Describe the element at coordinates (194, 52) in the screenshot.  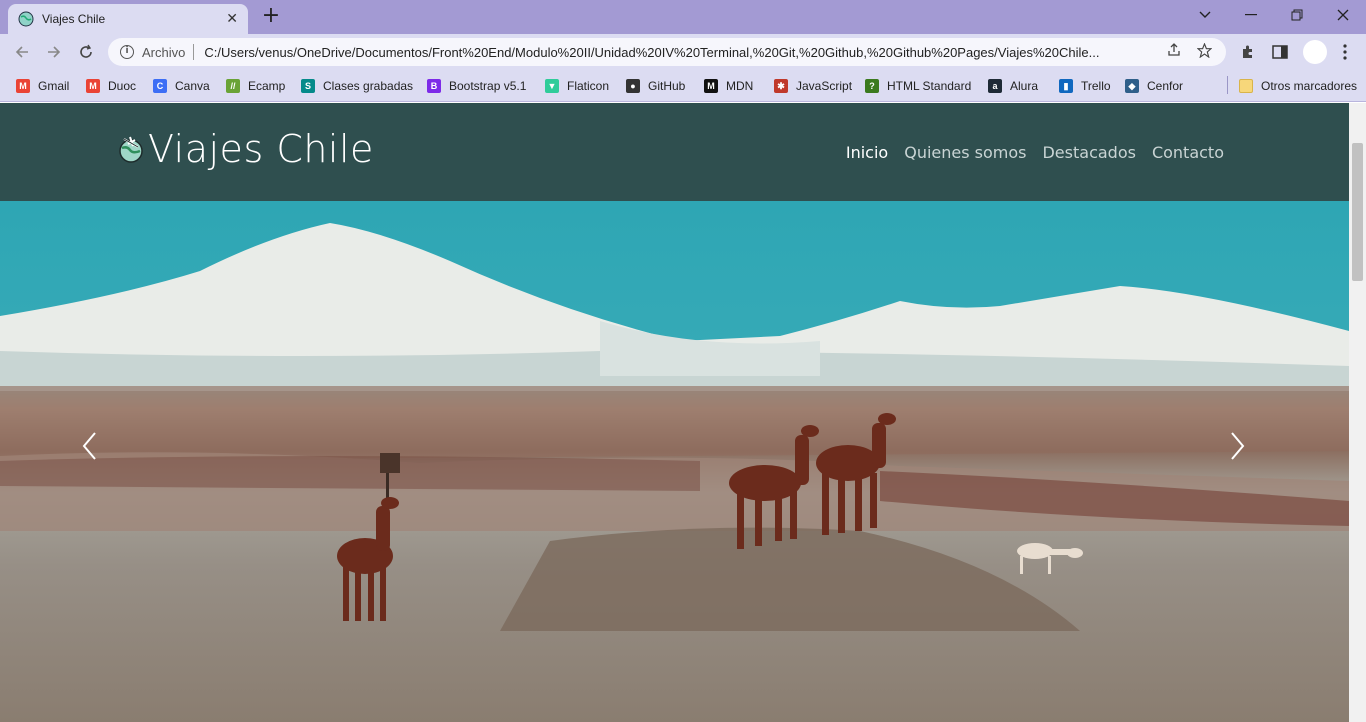
I see `omnibox-divider` at that location.